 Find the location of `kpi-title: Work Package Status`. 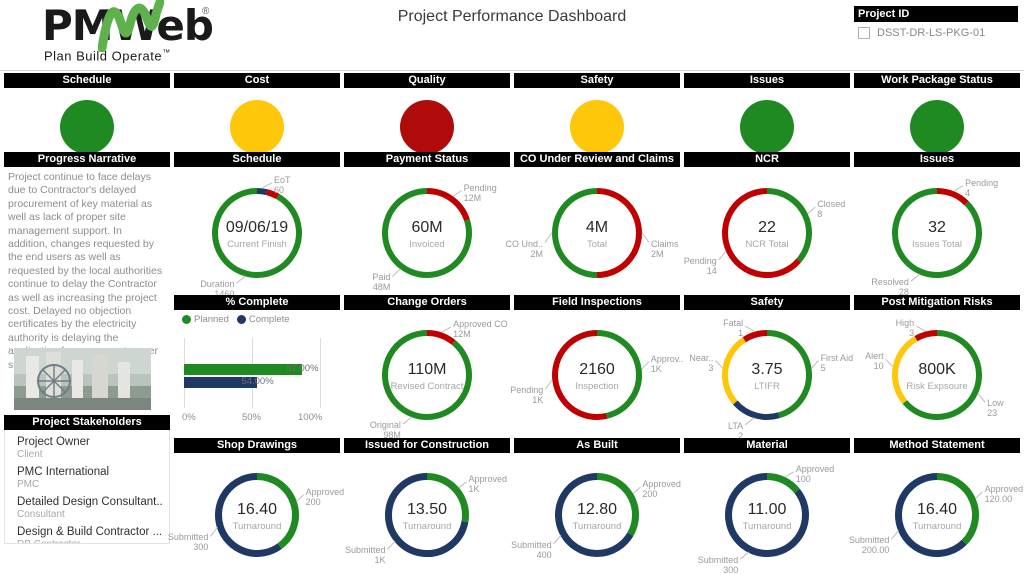

kpi-title: Work Package Status is located at coordinates (937, 80).